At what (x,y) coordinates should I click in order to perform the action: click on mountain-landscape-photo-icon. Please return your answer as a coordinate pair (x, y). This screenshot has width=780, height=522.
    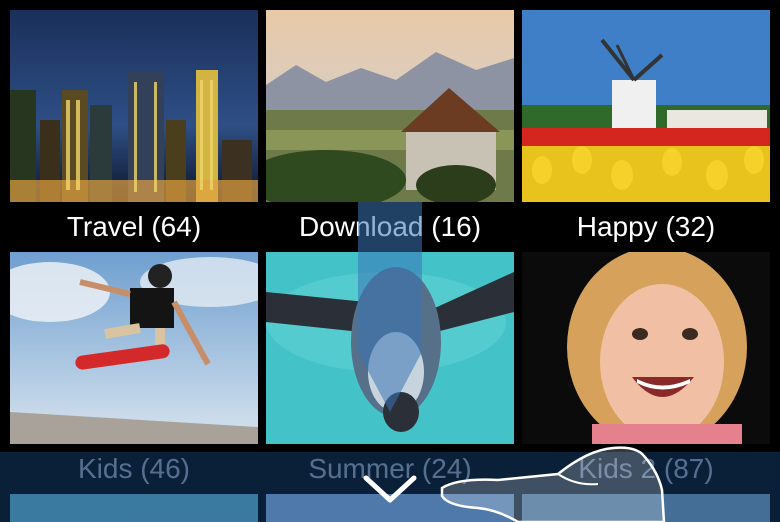
    Looking at the image, I should click on (390, 106).